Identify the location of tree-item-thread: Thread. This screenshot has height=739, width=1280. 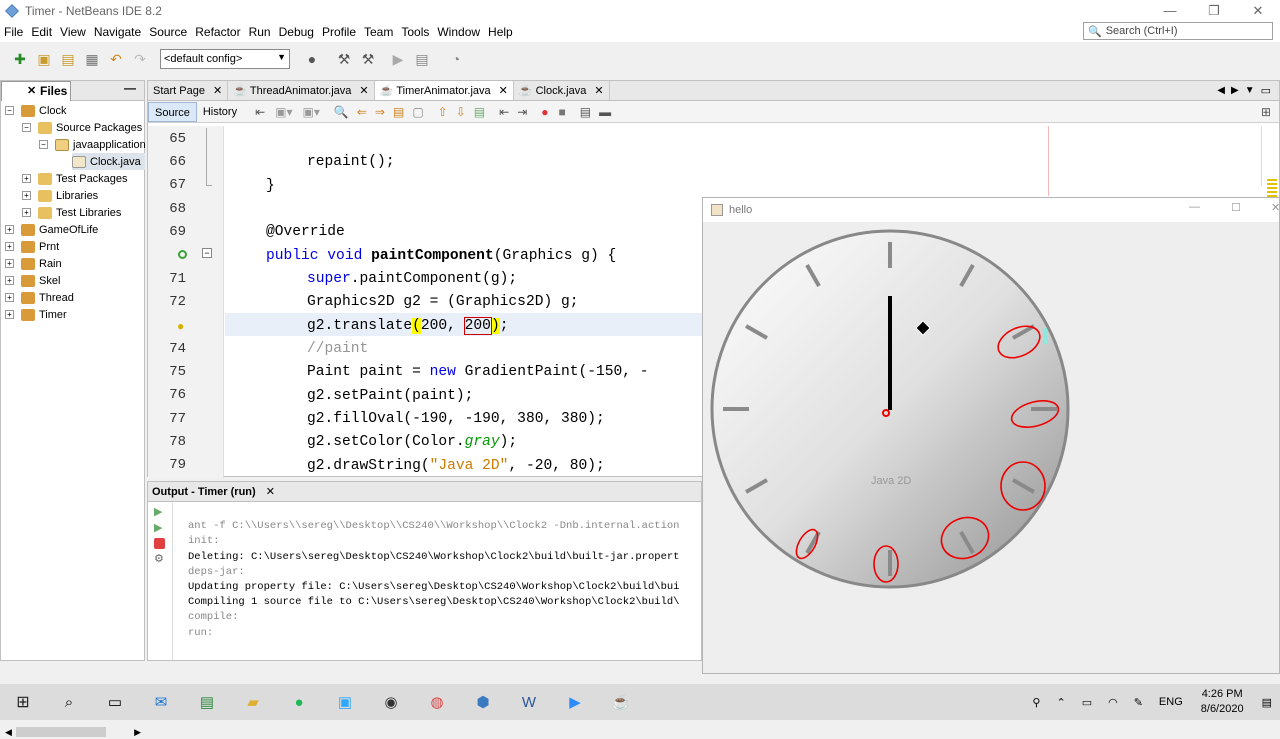
(47, 297).